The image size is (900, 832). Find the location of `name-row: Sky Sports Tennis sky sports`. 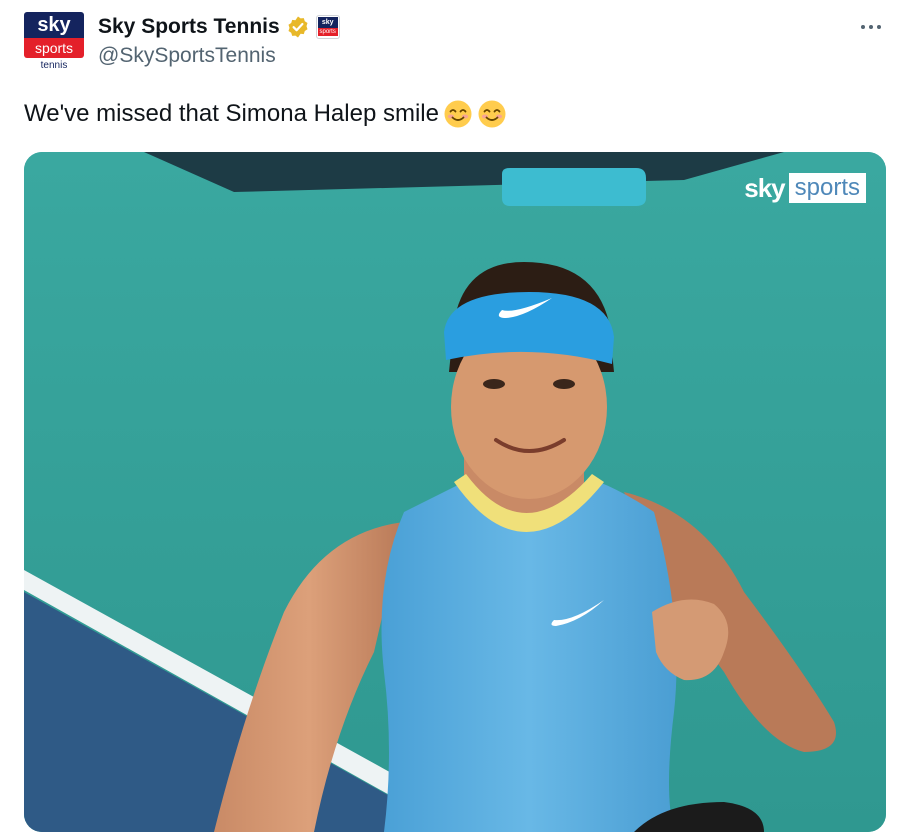

name-row: Sky Sports Tennis sky sports is located at coordinates (219, 27).